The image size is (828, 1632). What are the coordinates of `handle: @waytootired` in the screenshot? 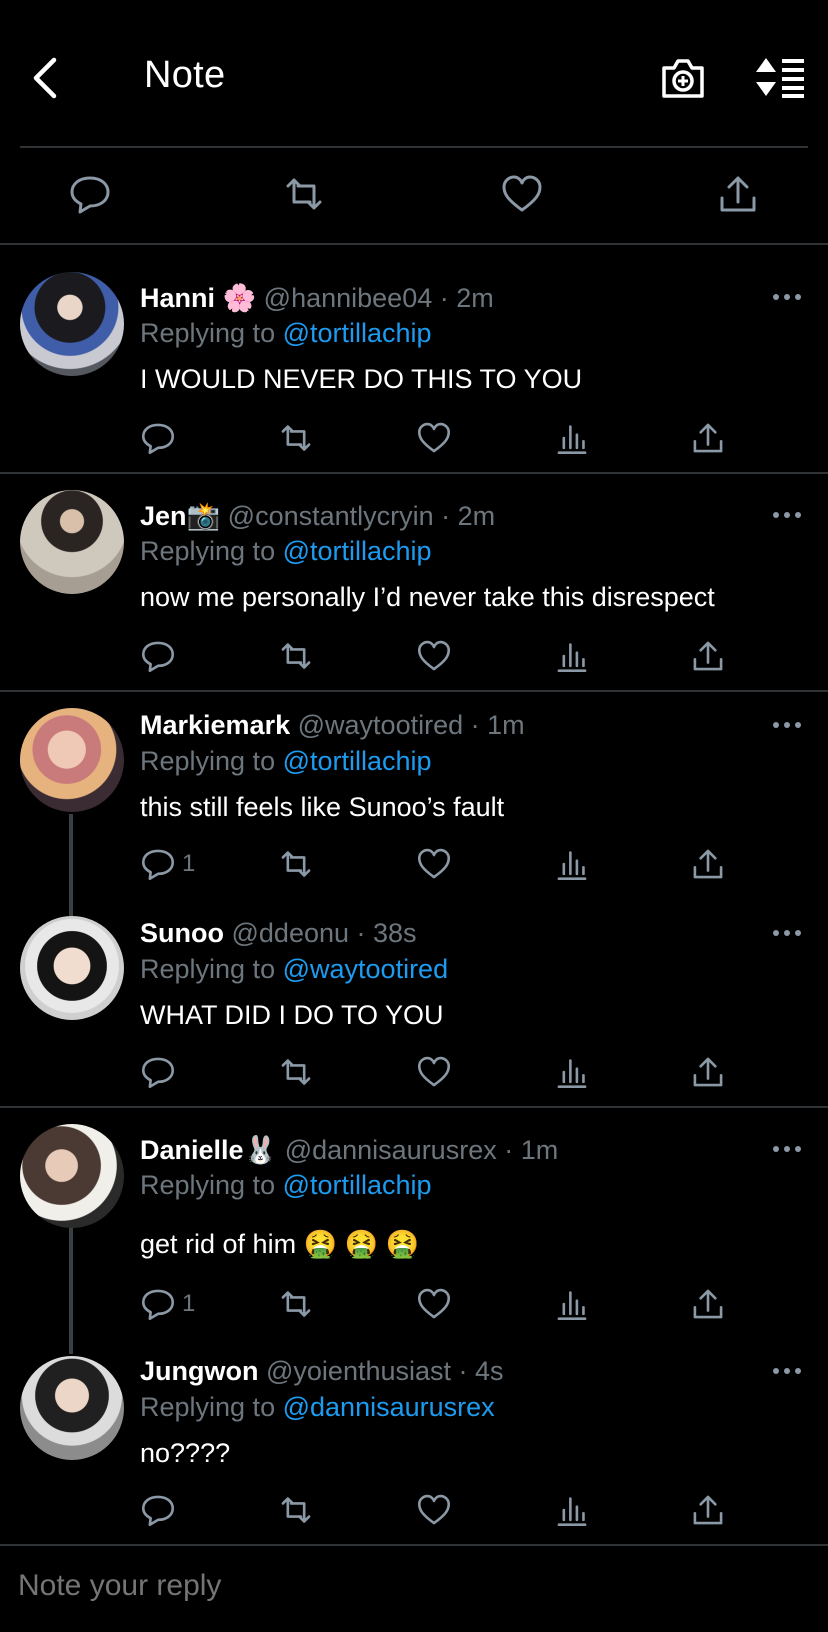 It's located at (380, 725).